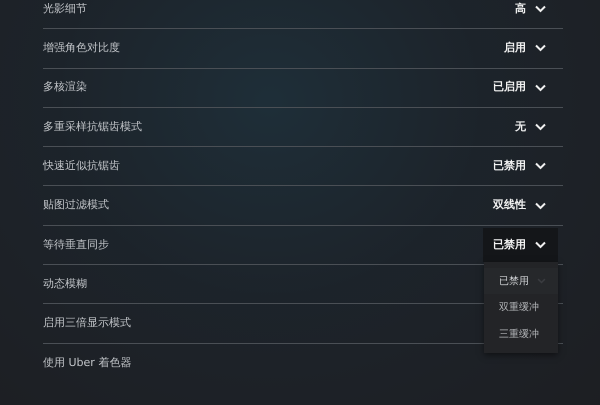 The image size is (600, 405). Describe the element at coordinates (521, 307) in the screenshot. I see `dropdown-option: 双重缓冲` at that location.